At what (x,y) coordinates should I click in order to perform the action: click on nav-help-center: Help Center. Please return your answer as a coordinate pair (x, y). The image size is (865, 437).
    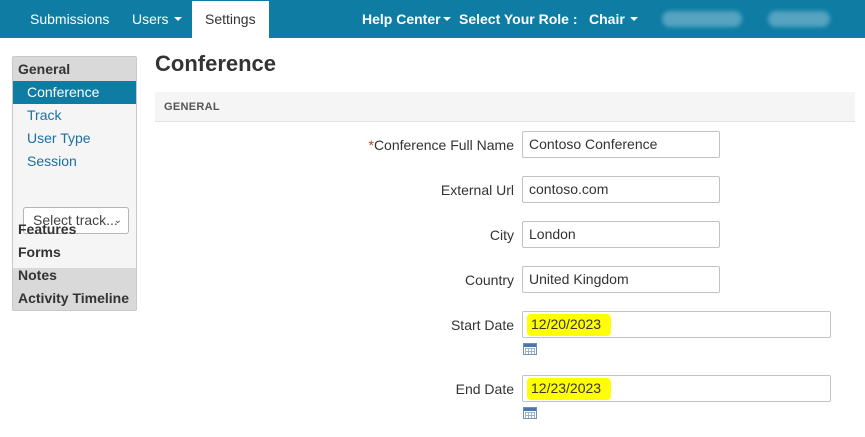
    Looking at the image, I should click on (406, 19).